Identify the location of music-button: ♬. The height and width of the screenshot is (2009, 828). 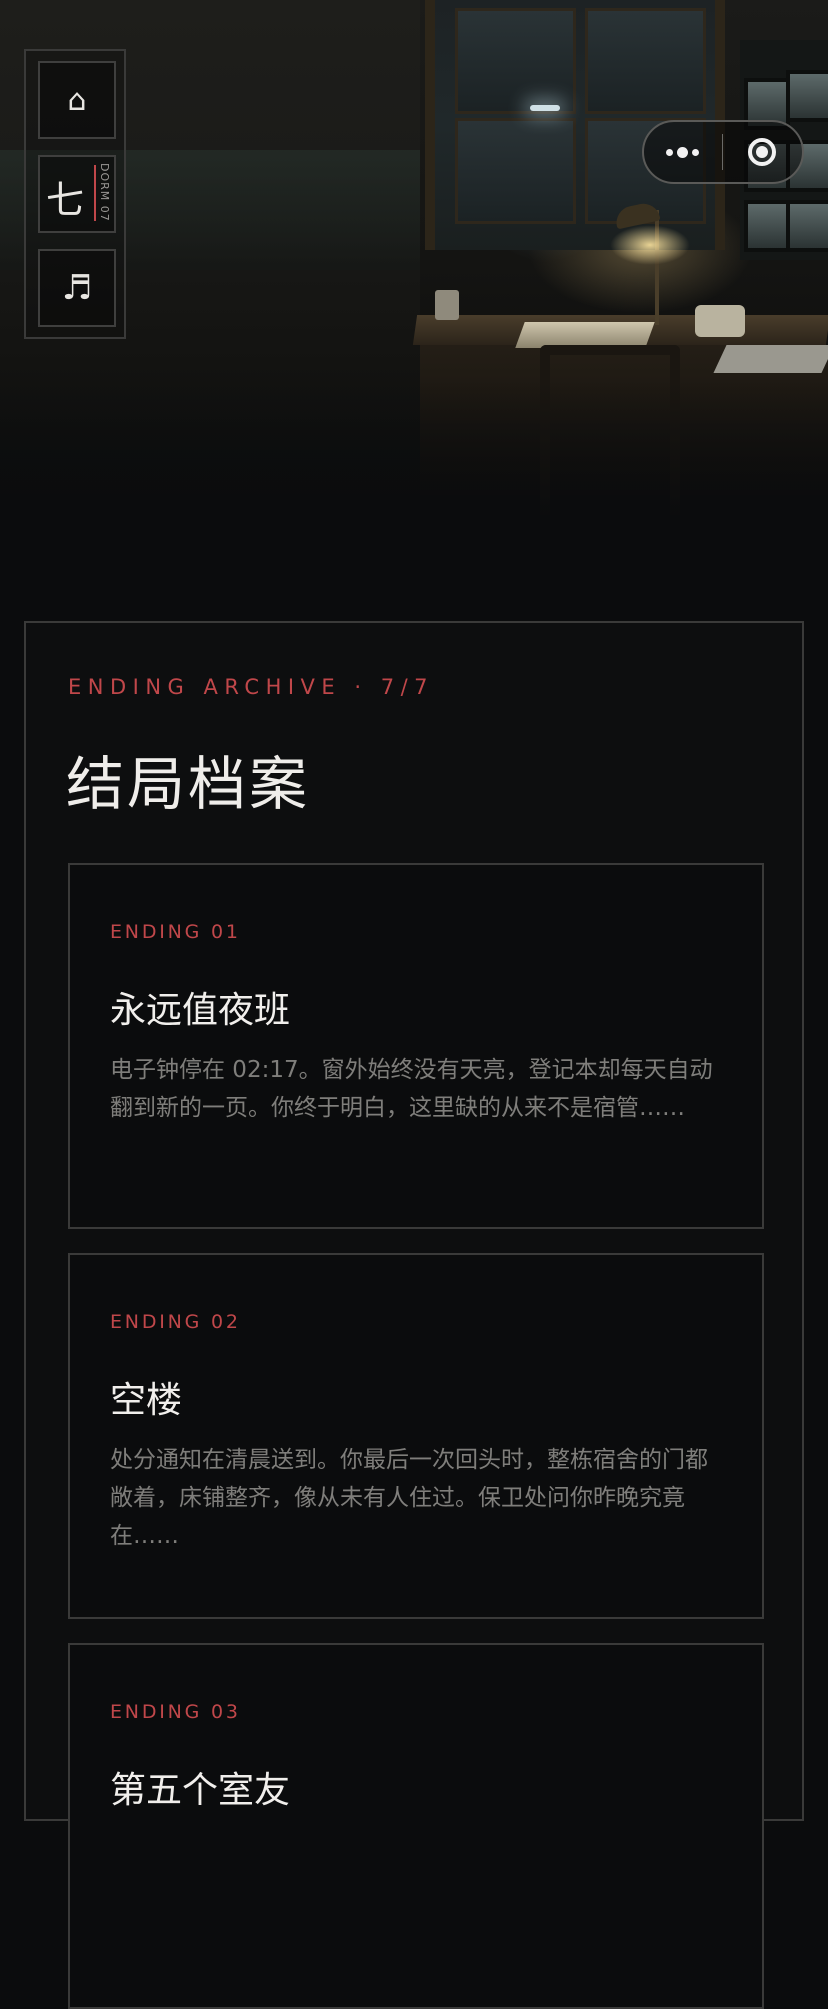
(77, 288).